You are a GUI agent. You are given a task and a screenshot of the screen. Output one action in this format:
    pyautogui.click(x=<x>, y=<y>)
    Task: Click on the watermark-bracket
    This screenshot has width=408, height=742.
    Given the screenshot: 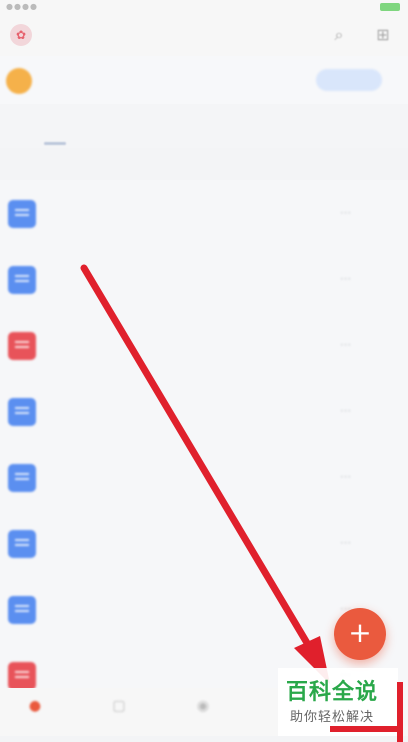 What is the action you would take?
    pyautogui.click(x=400, y=712)
    